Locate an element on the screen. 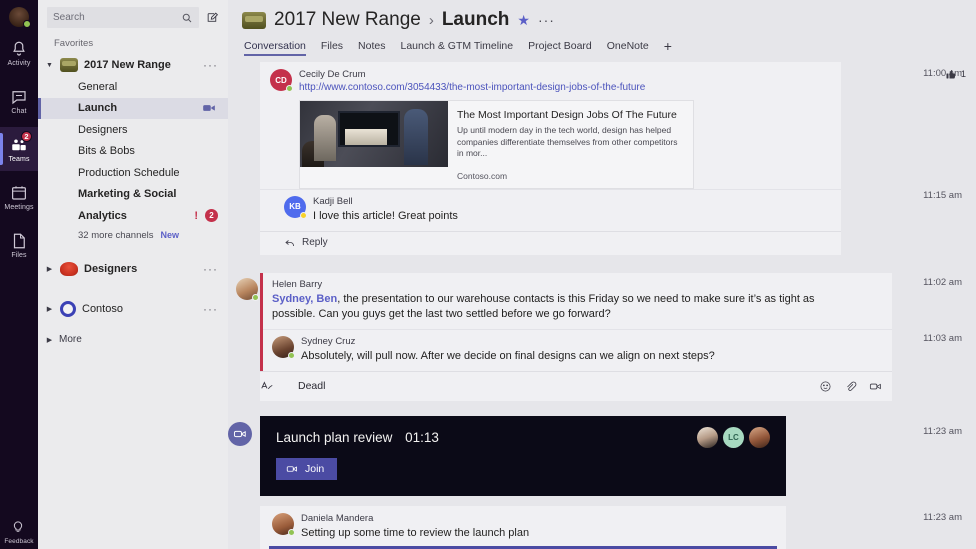  tab-project-board: Project Board is located at coordinates (560, 48).